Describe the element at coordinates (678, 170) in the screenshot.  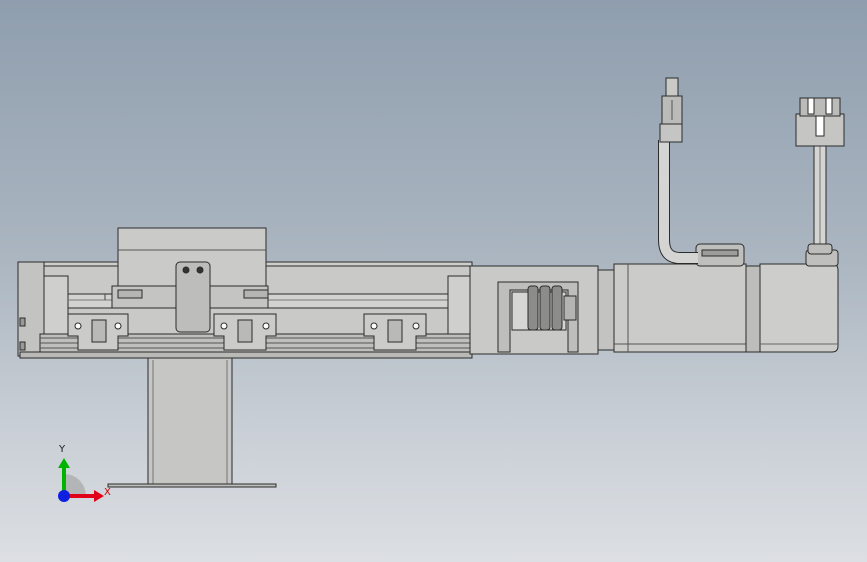
I see `encoder-cable` at that location.